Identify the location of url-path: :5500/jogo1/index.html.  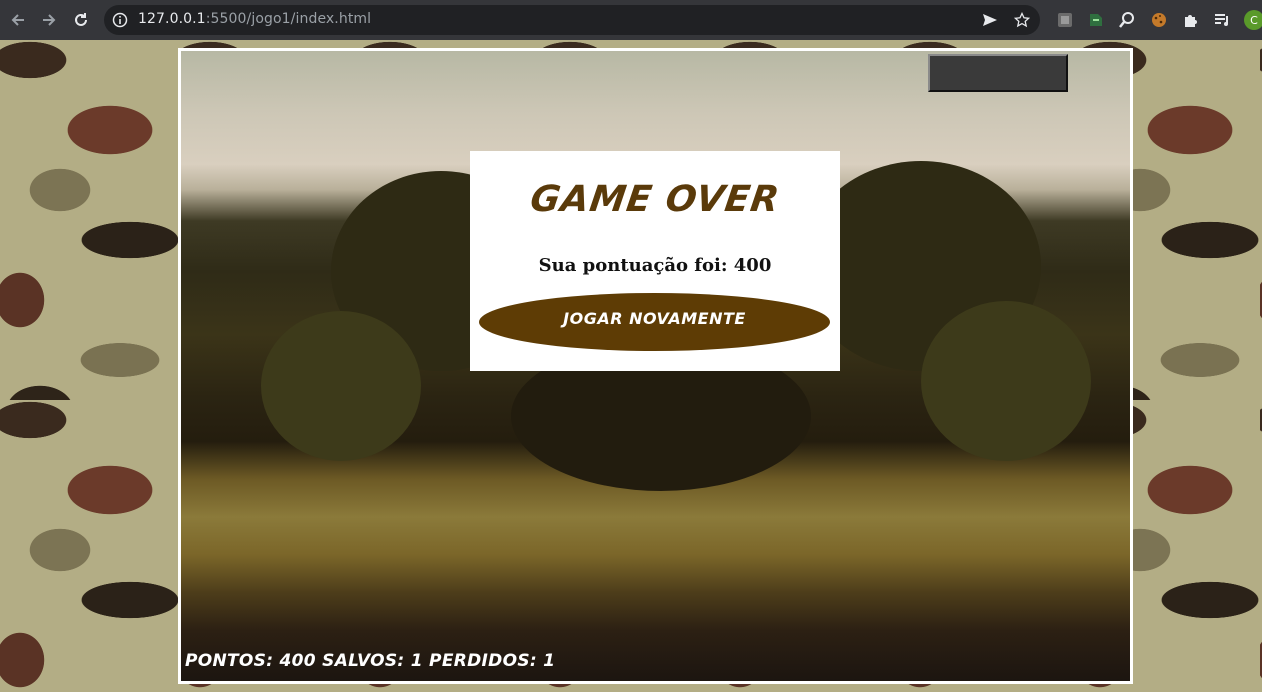
(288, 19).